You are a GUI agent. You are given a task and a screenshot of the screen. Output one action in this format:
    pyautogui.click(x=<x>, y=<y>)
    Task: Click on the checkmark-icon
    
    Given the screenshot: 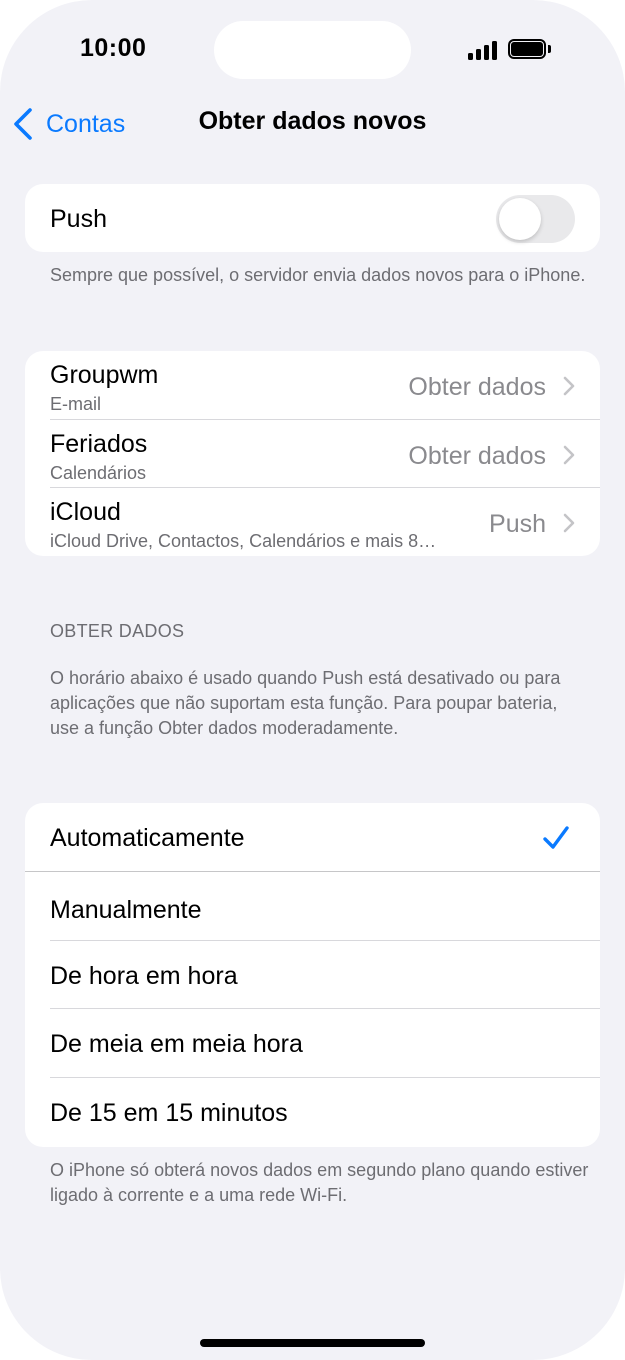 What is the action you would take?
    pyautogui.click(x=556, y=837)
    